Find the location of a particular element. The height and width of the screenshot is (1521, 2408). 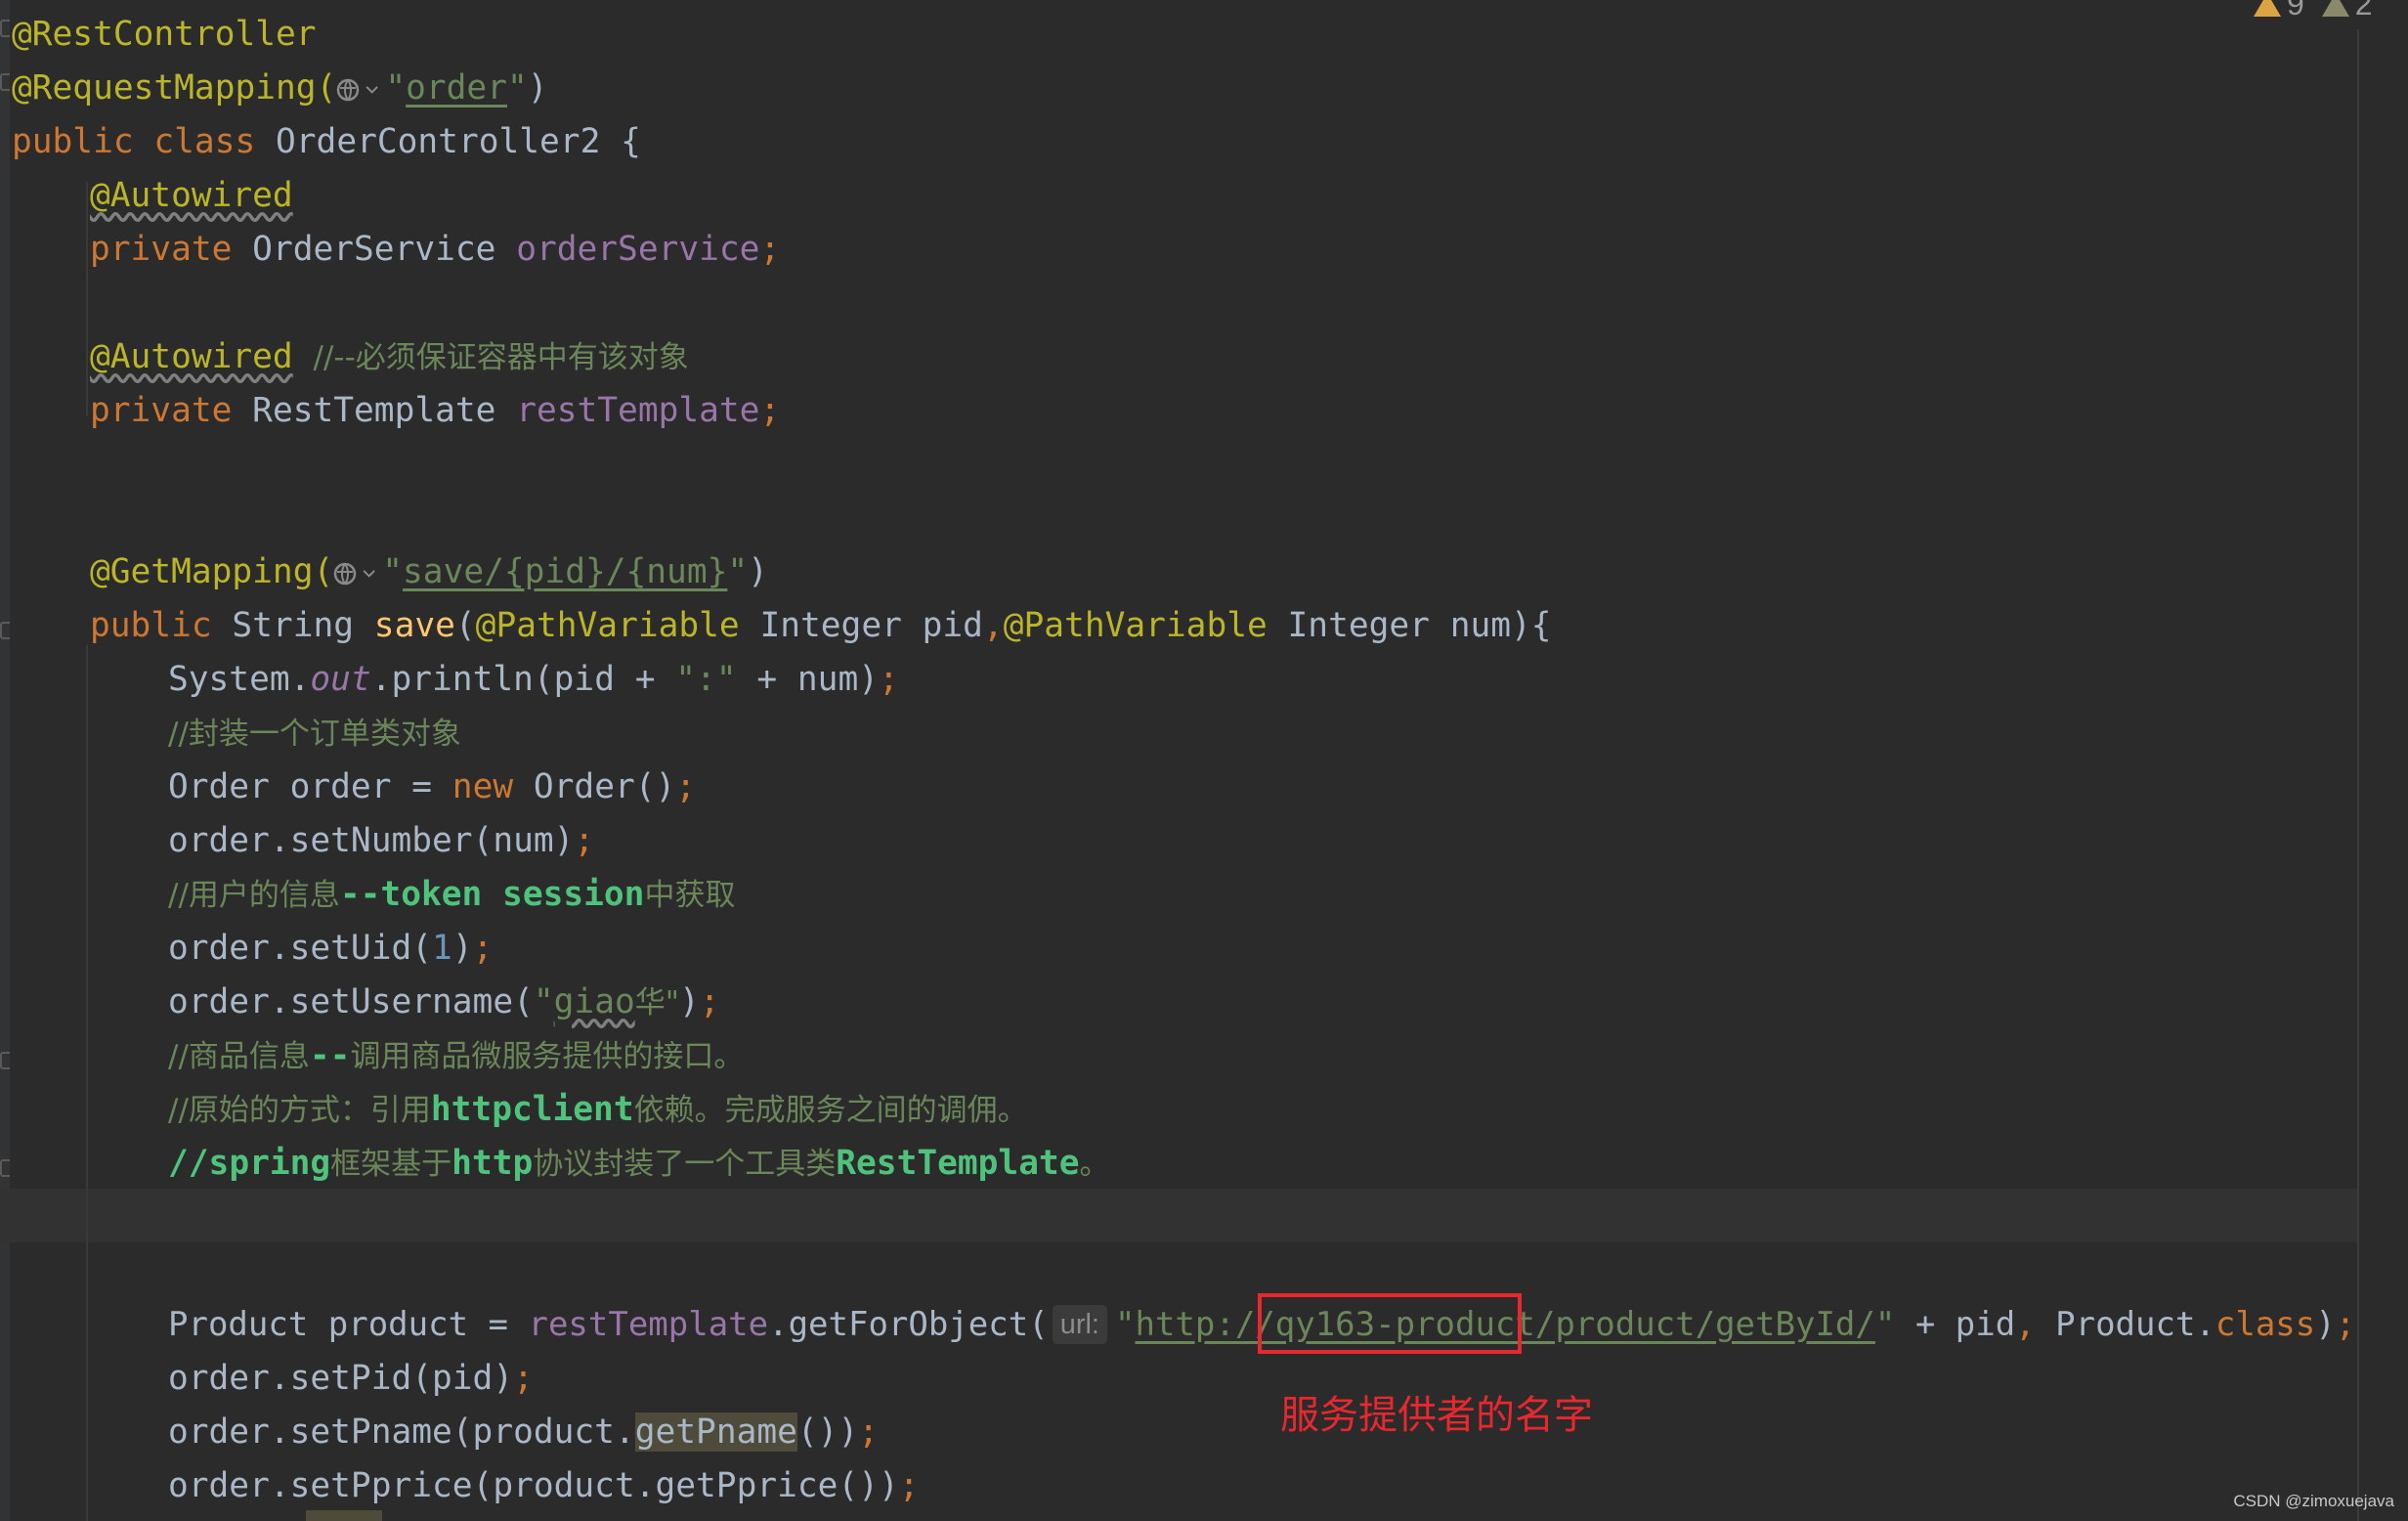

parameter-hint: url: is located at coordinates (1079, 1324).